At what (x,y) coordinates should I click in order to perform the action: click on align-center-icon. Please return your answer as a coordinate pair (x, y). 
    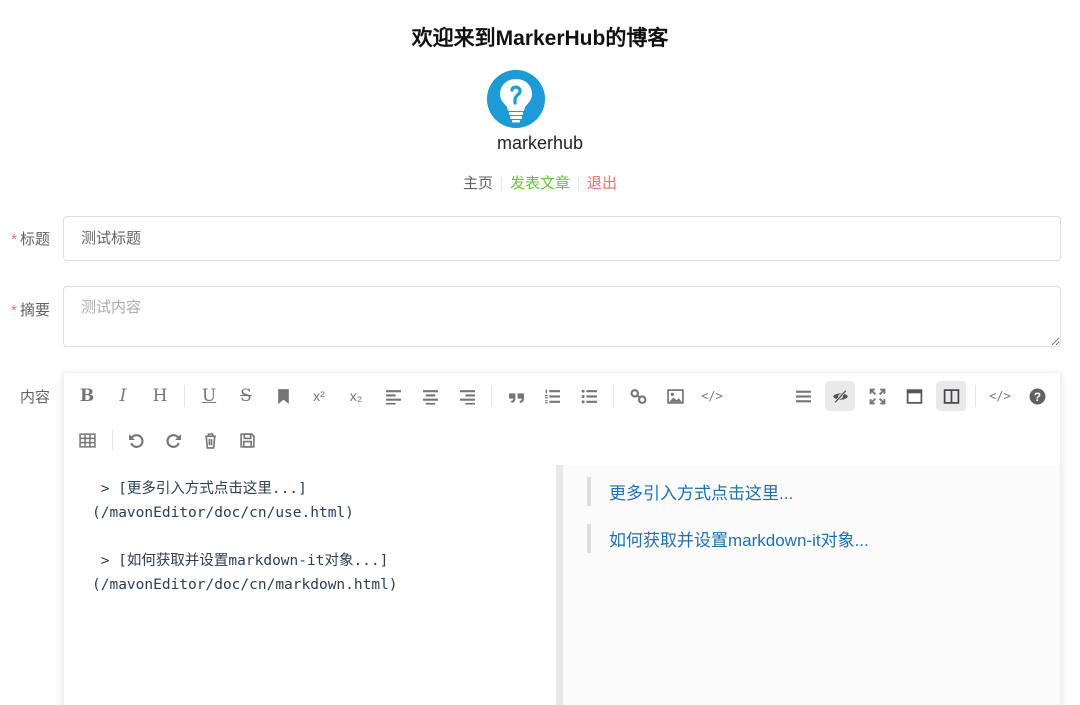
    Looking at the image, I should click on (430, 397).